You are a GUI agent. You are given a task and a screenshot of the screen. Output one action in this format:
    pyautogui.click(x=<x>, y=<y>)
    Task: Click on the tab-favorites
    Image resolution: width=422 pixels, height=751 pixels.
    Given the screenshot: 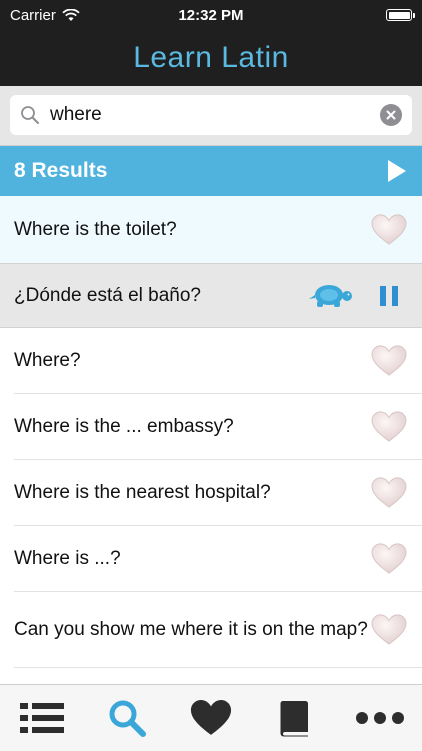 What is the action you would take?
    pyautogui.click(x=211, y=718)
    